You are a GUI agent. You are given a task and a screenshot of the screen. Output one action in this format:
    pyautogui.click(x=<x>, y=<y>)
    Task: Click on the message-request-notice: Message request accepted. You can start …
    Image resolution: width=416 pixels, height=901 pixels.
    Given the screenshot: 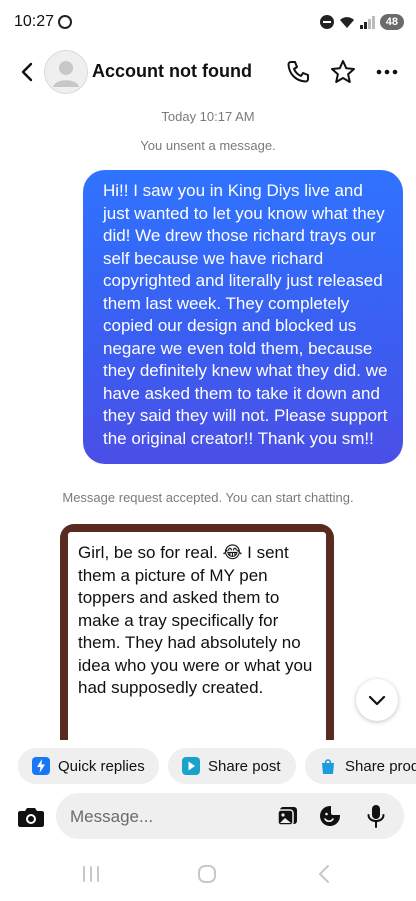 What is the action you would take?
    pyautogui.click(x=208, y=497)
    